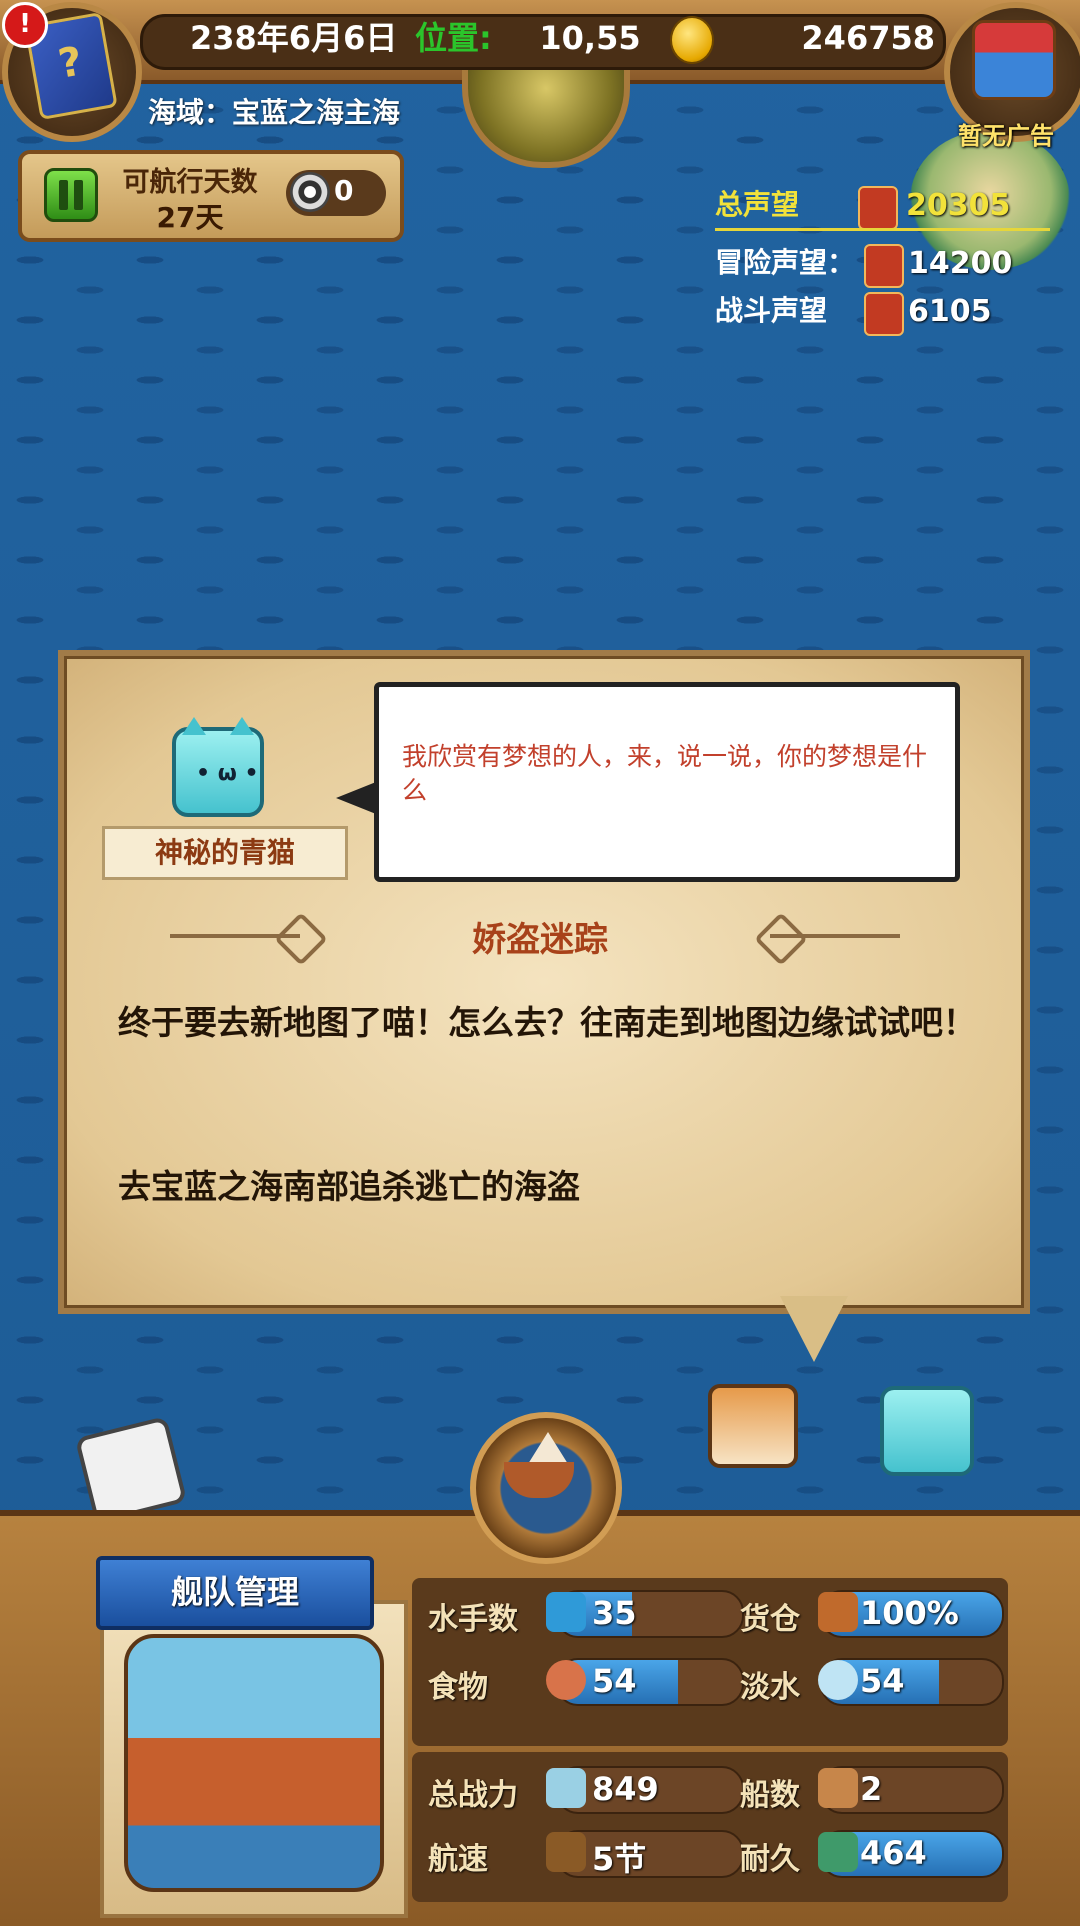 The image size is (1080, 1926). What do you see at coordinates (770, 1795) in the screenshot?
I see `ships-label: 船数` at bounding box center [770, 1795].